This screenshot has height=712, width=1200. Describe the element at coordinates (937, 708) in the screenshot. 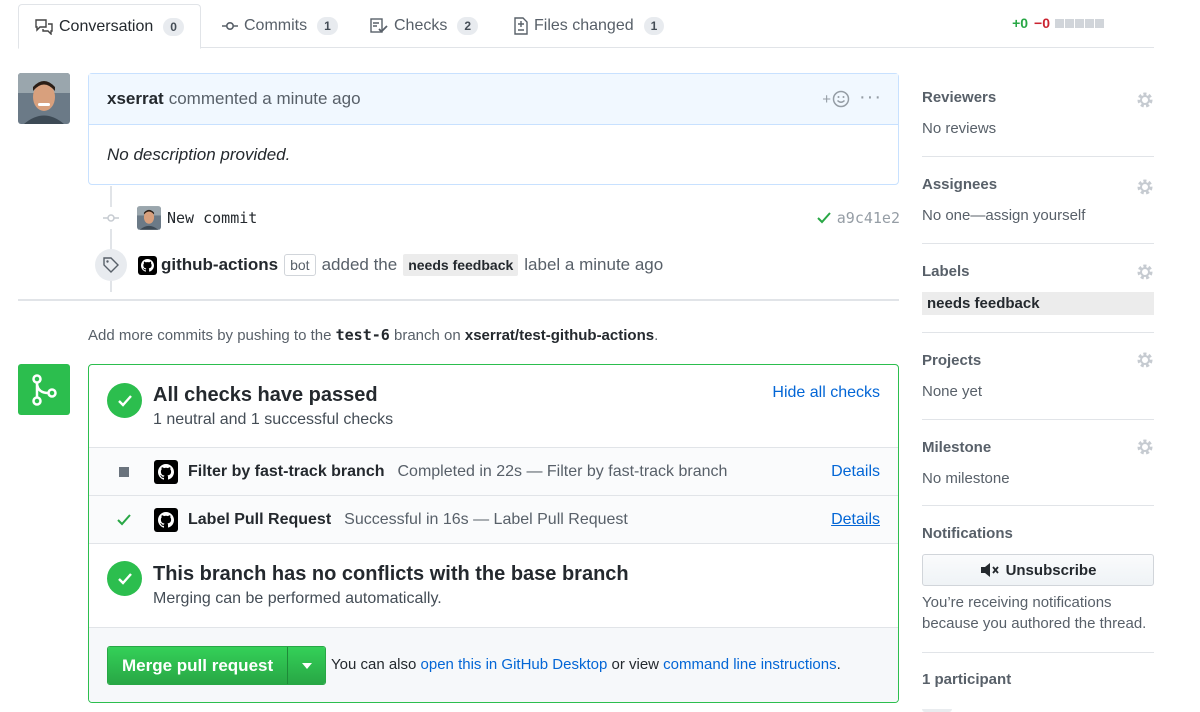

I see `participant-avatar` at that location.